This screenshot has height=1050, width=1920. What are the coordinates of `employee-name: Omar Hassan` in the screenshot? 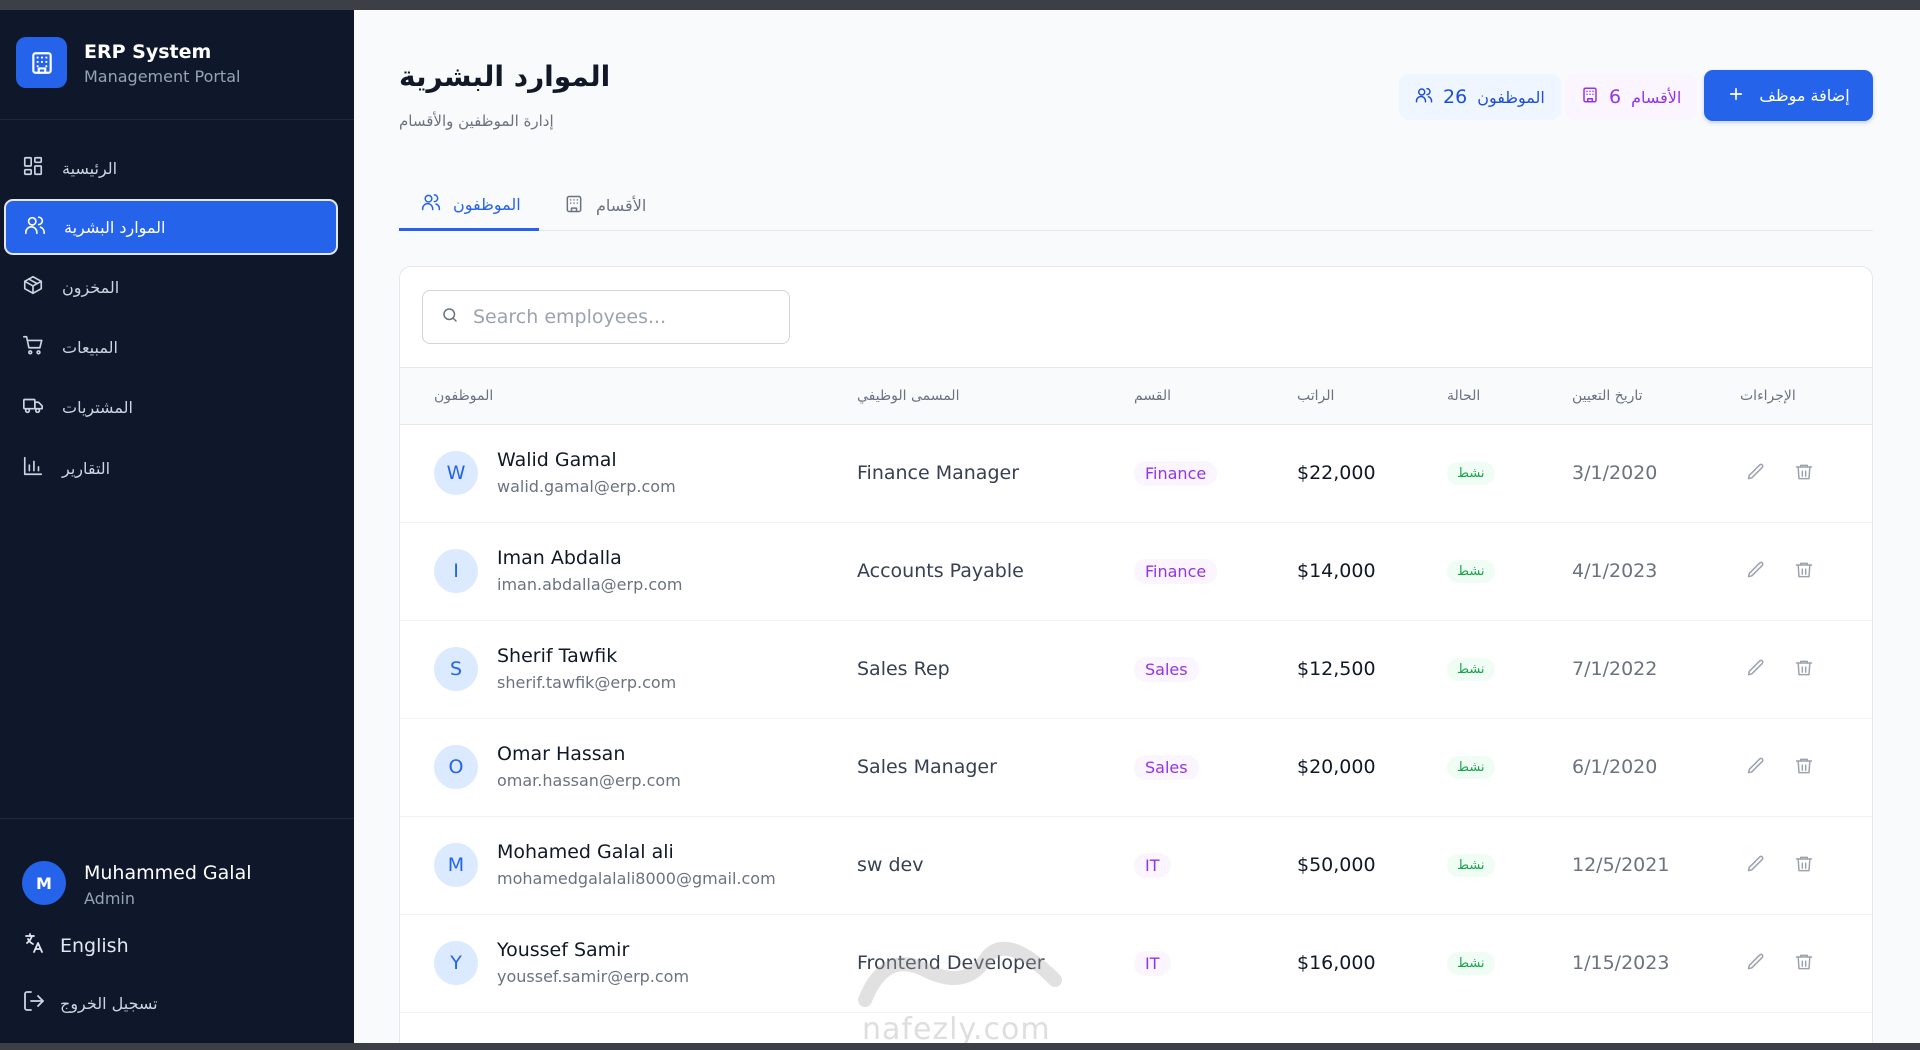 It's located at (561, 754).